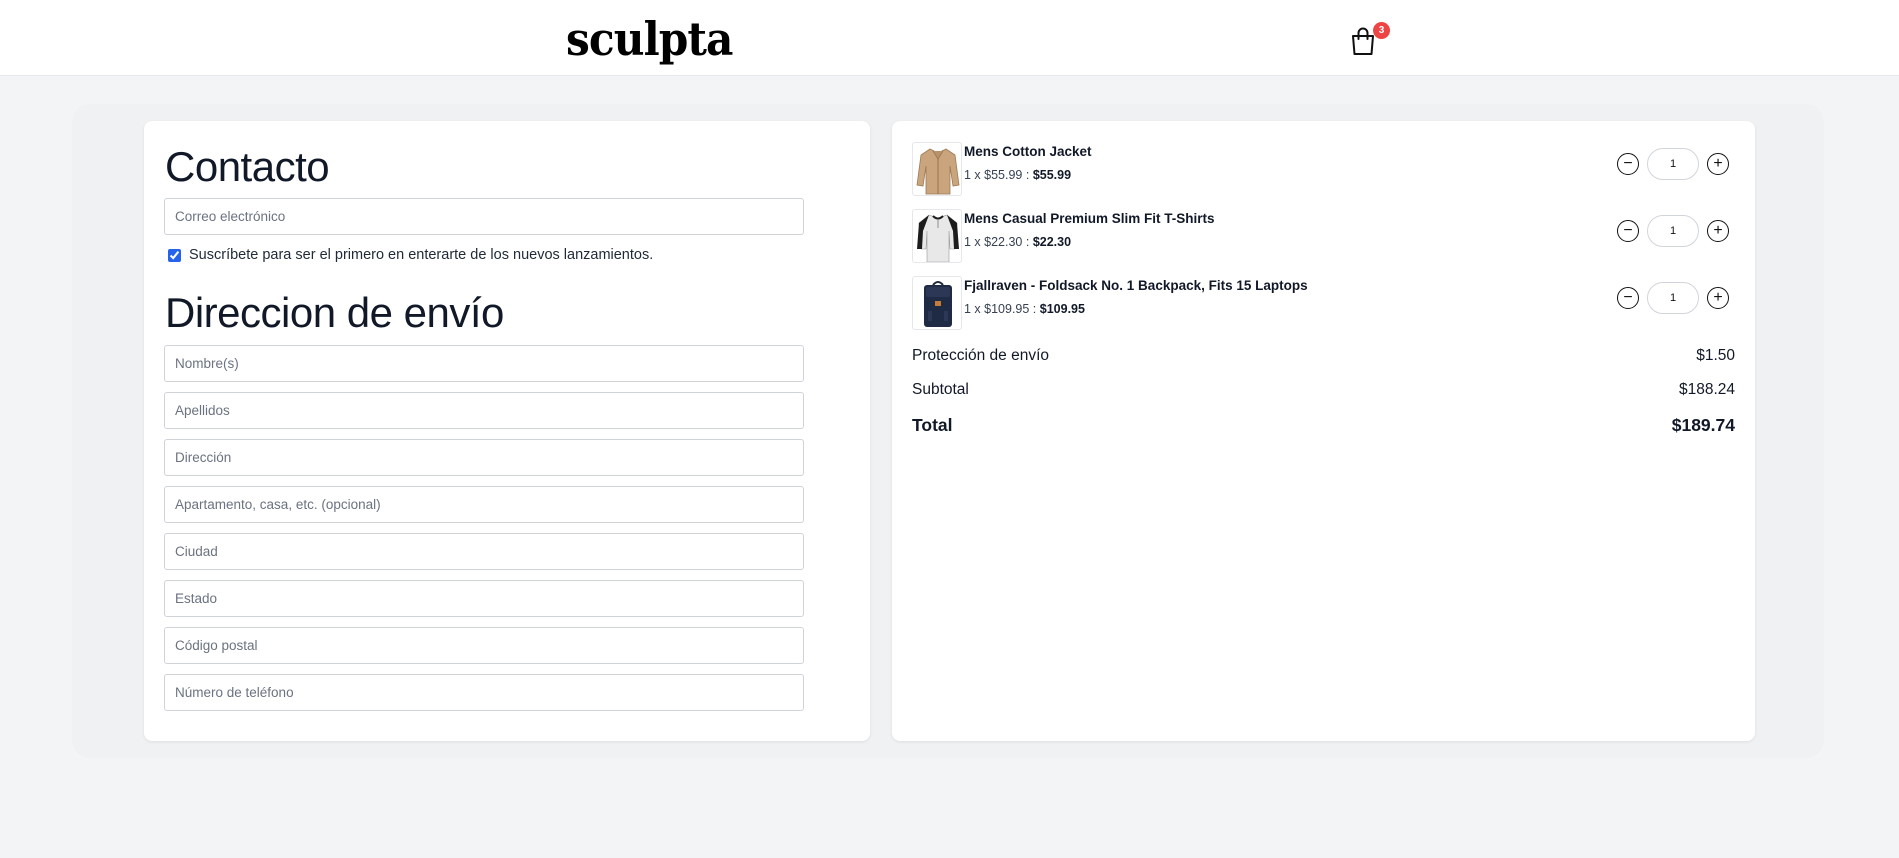 The height and width of the screenshot is (858, 1899). I want to click on shipping-protection-label: Protección de envío, so click(981, 355).